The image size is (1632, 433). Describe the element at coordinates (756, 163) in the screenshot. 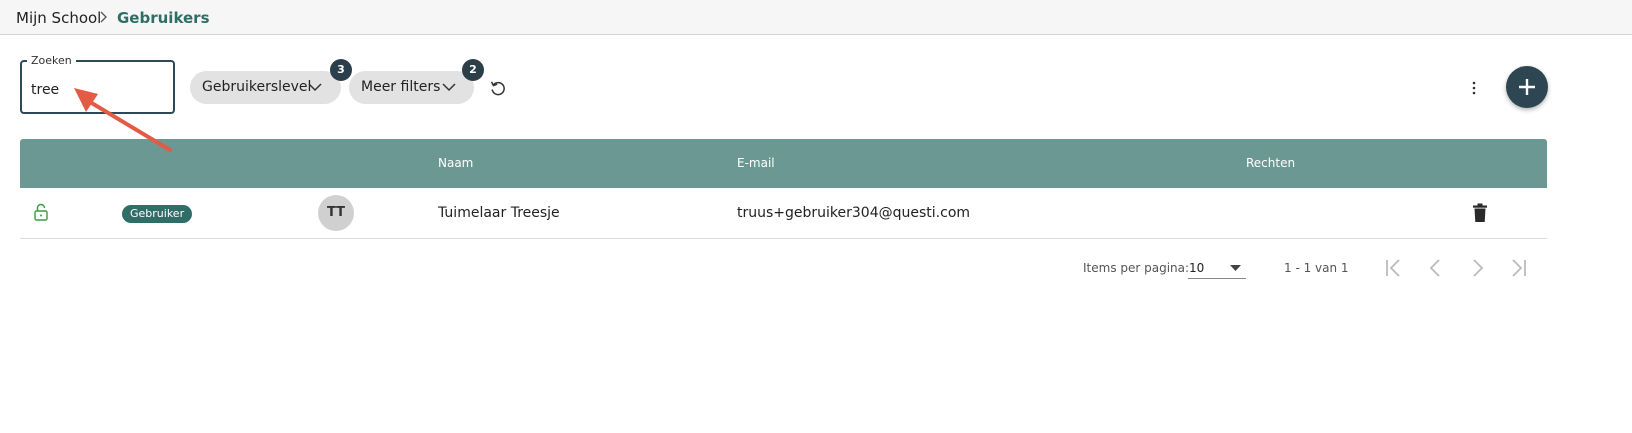

I see `column-header-email: E-mail` at that location.